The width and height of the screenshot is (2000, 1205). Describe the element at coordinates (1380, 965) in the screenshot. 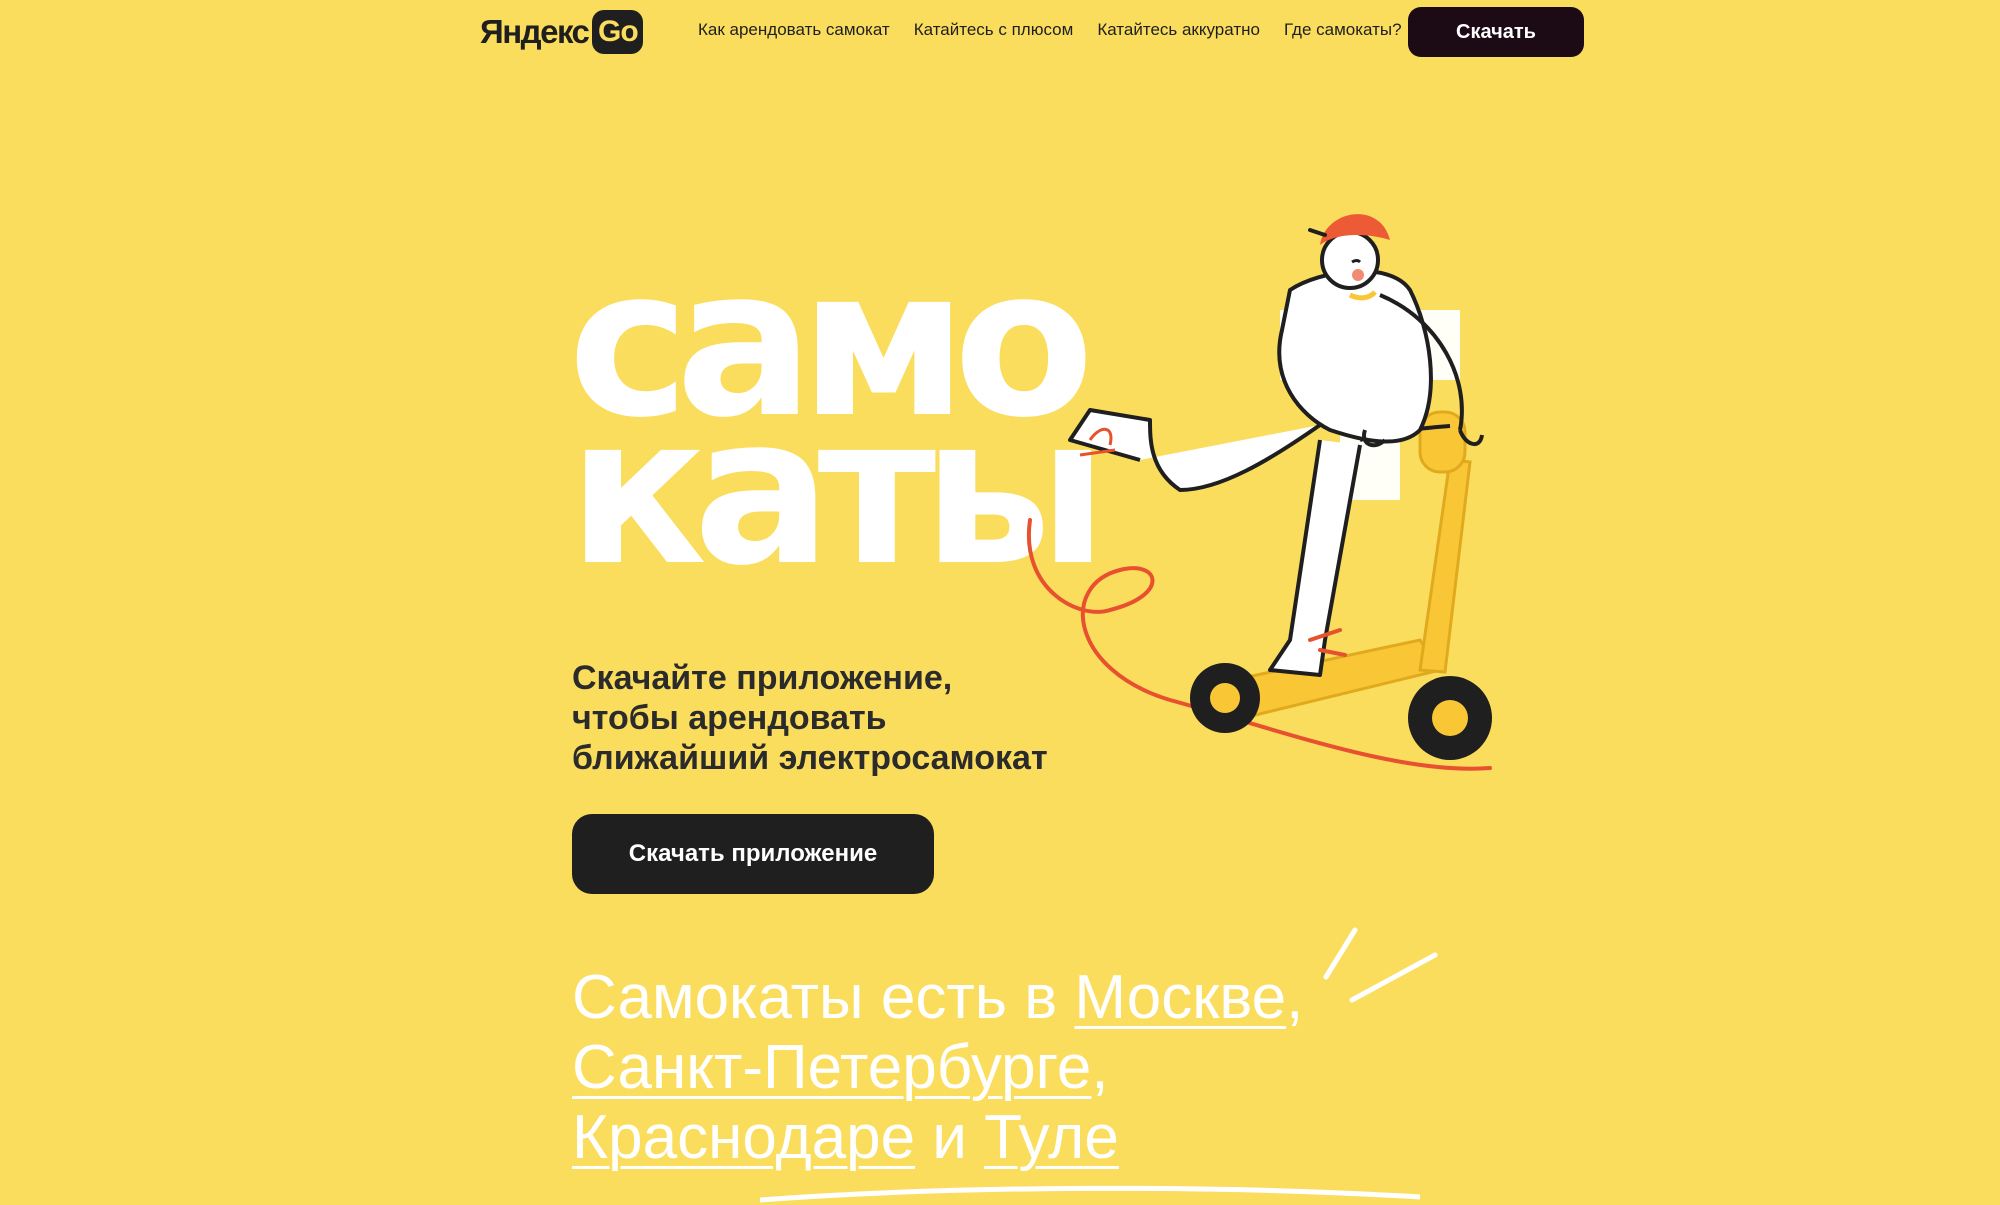

I see `sparkle-lines-icon` at that location.